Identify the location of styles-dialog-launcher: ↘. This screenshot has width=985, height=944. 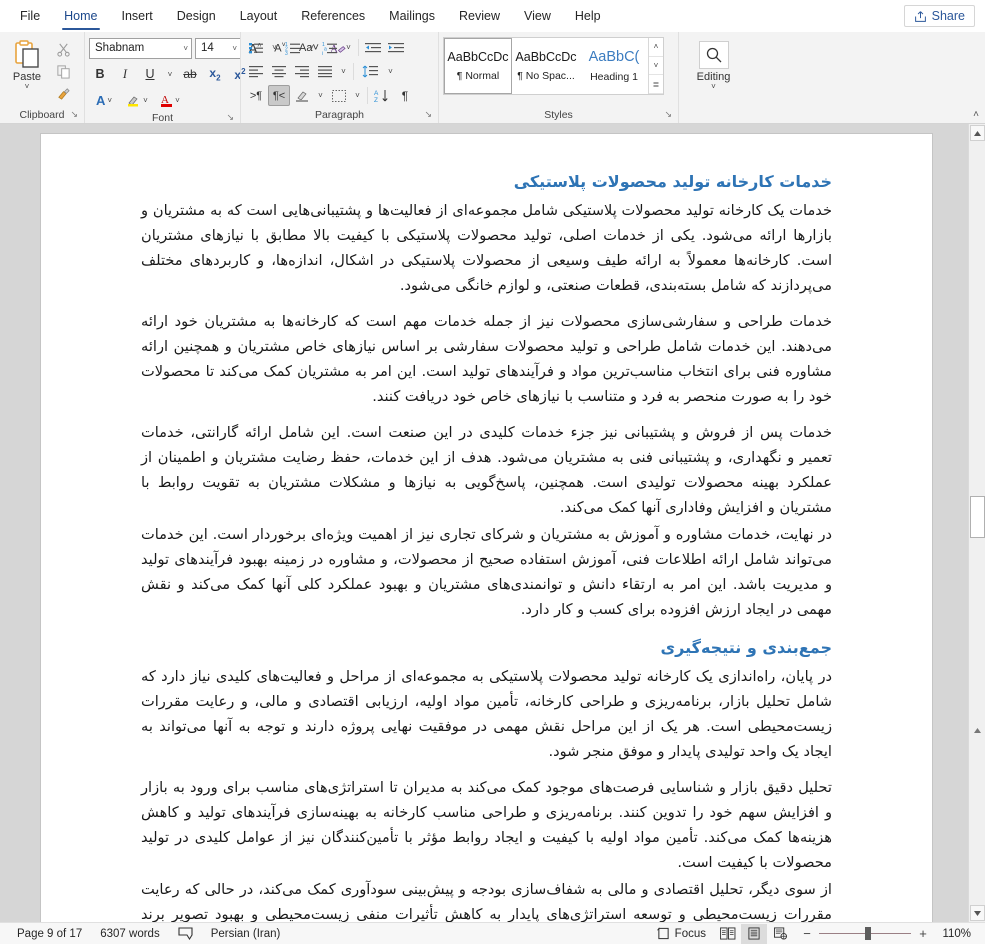
(668, 114).